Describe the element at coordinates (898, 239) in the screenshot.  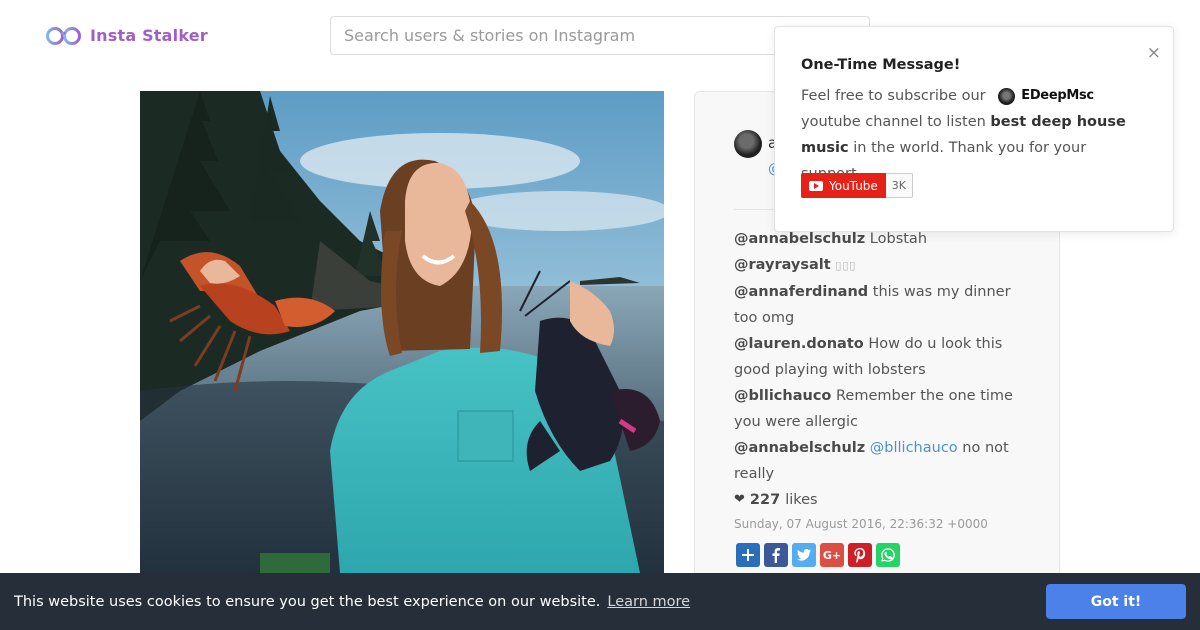
I see `comment-text: Lobstah` at that location.